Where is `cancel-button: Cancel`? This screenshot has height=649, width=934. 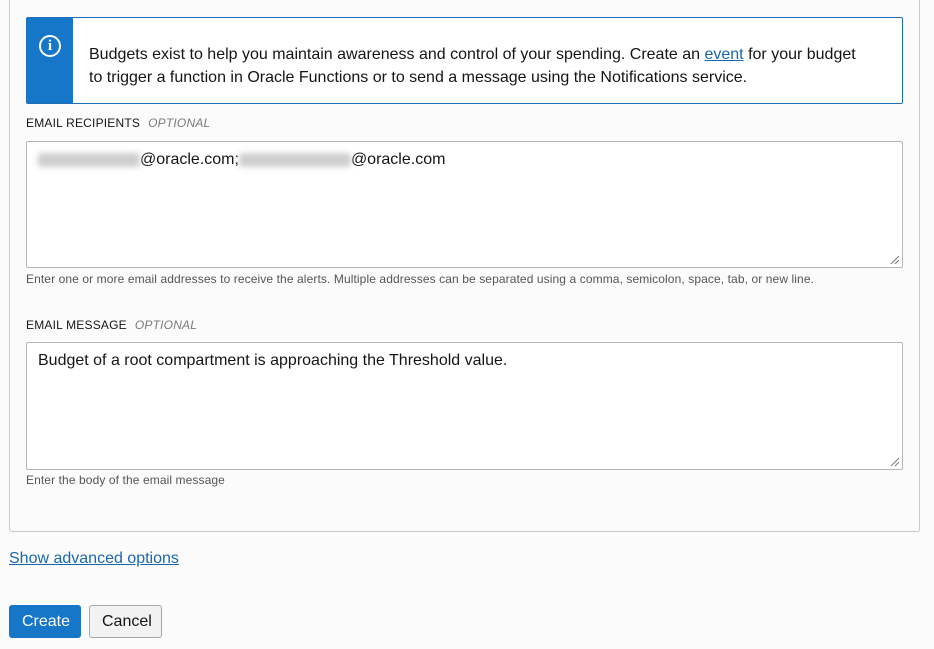 cancel-button: Cancel is located at coordinates (125, 621).